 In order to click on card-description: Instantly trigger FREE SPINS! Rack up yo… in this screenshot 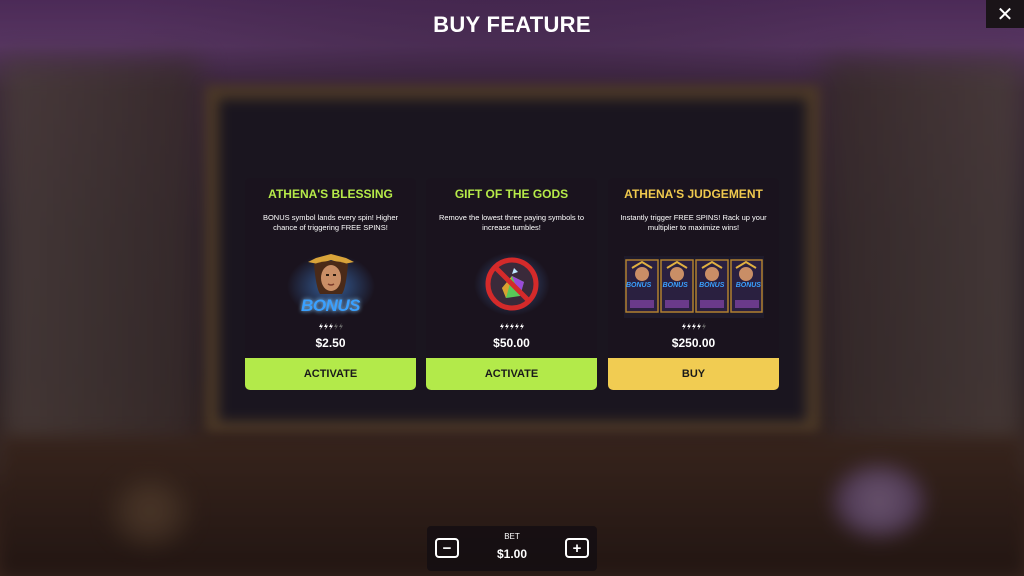, I will do `click(693, 222)`.